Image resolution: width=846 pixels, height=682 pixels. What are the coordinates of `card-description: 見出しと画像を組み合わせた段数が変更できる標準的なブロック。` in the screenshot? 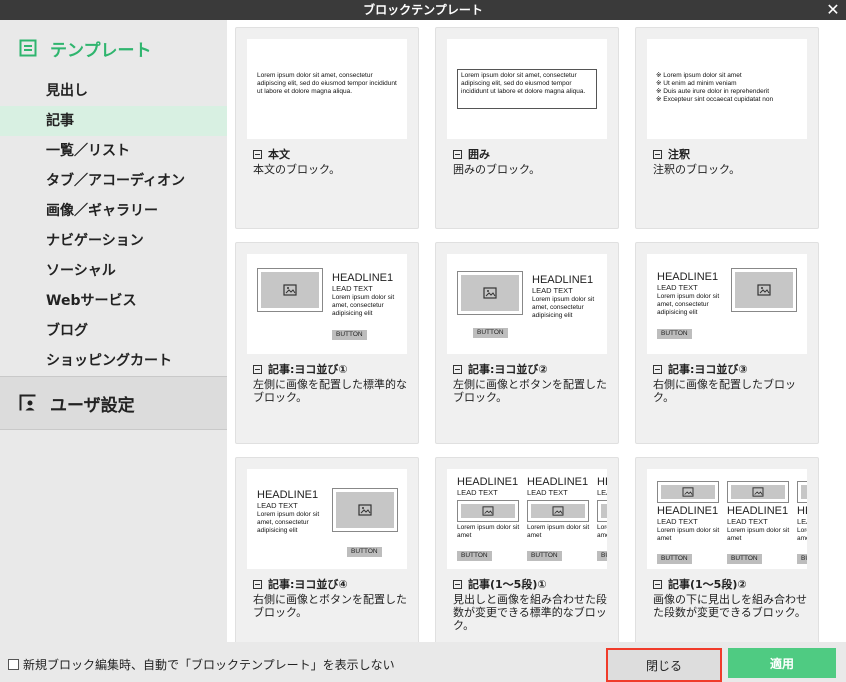 It's located at (530, 612).